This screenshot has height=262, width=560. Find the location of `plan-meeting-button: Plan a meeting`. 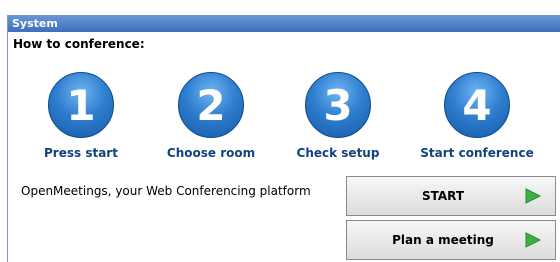

plan-meeting-button: Plan a meeting is located at coordinates (451, 240).